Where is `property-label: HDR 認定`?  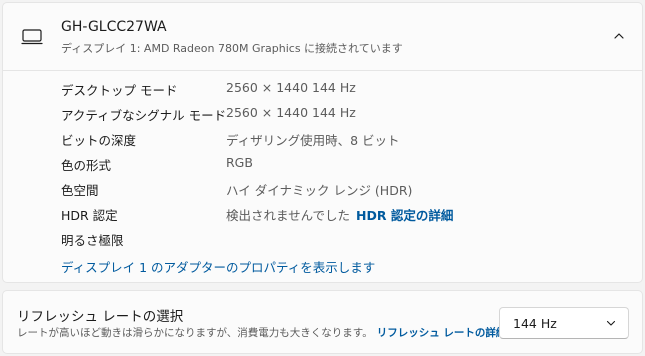 property-label: HDR 認定 is located at coordinates (89, 215).